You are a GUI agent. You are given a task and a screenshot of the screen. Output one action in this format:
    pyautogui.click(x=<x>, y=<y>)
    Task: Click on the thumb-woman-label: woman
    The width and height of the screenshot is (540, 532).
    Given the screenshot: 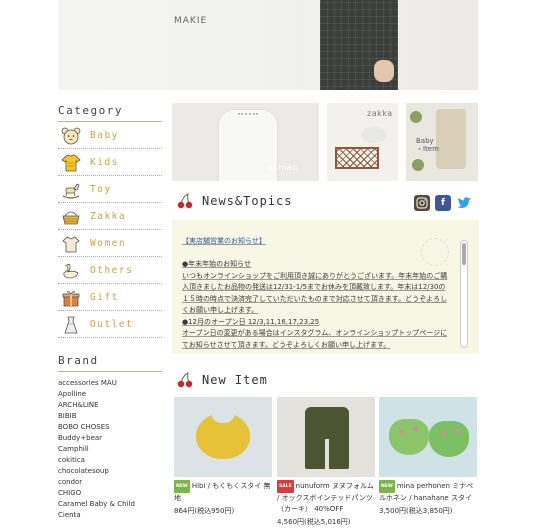 What is the action you would take?
    pyautogui.click(x=282, y=167)
    